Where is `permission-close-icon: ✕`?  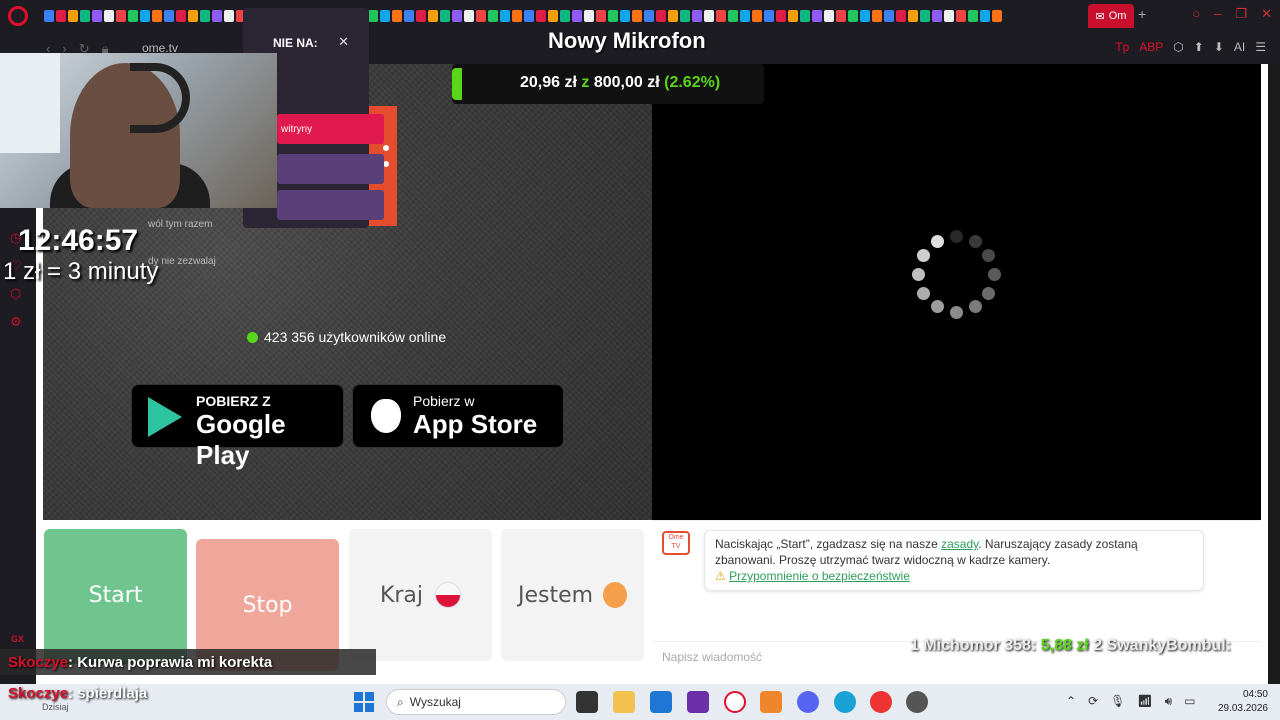
permission-close-icon: ✕ is located at coordinates (343, 42).